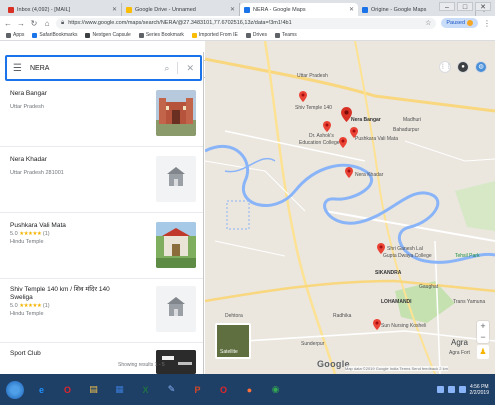 The width and height of the screenshot is (495, 405). What do you see at coordinates (190, 68) in the screenshot?
I see `clear-search-icon: ✕` at bounding box center [190, 68].